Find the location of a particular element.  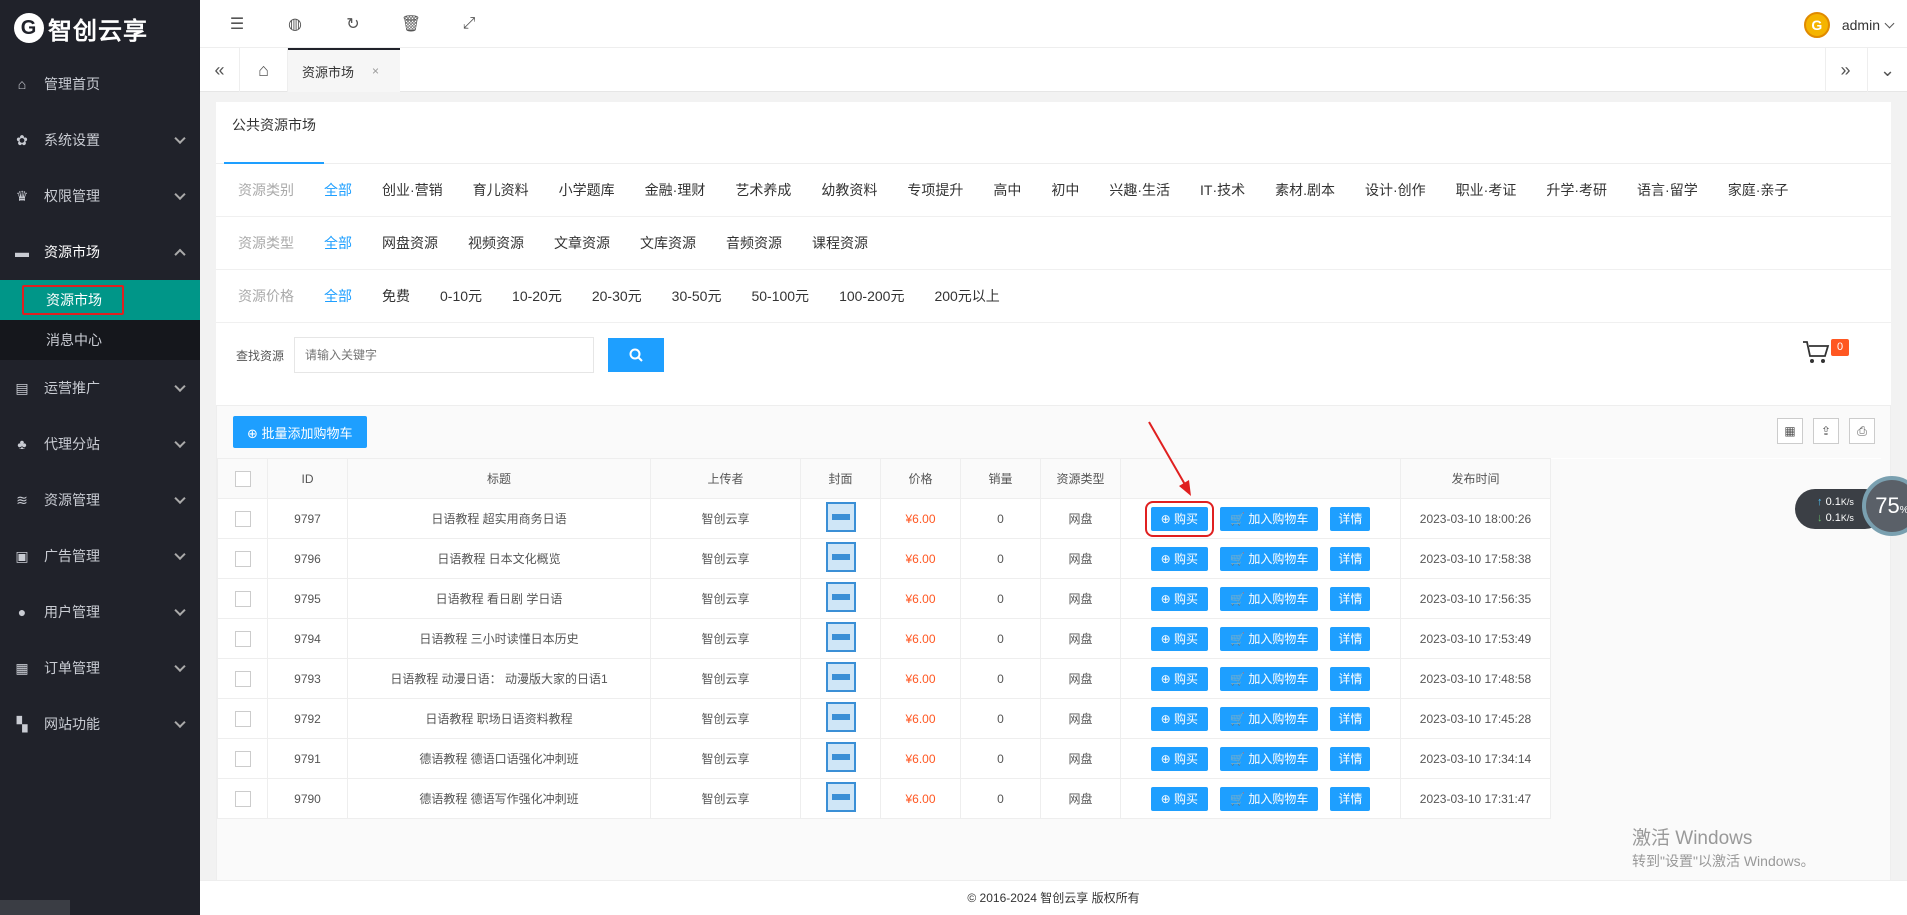

filter-option: 语言·留学 is located at coordinates (1667, 190).